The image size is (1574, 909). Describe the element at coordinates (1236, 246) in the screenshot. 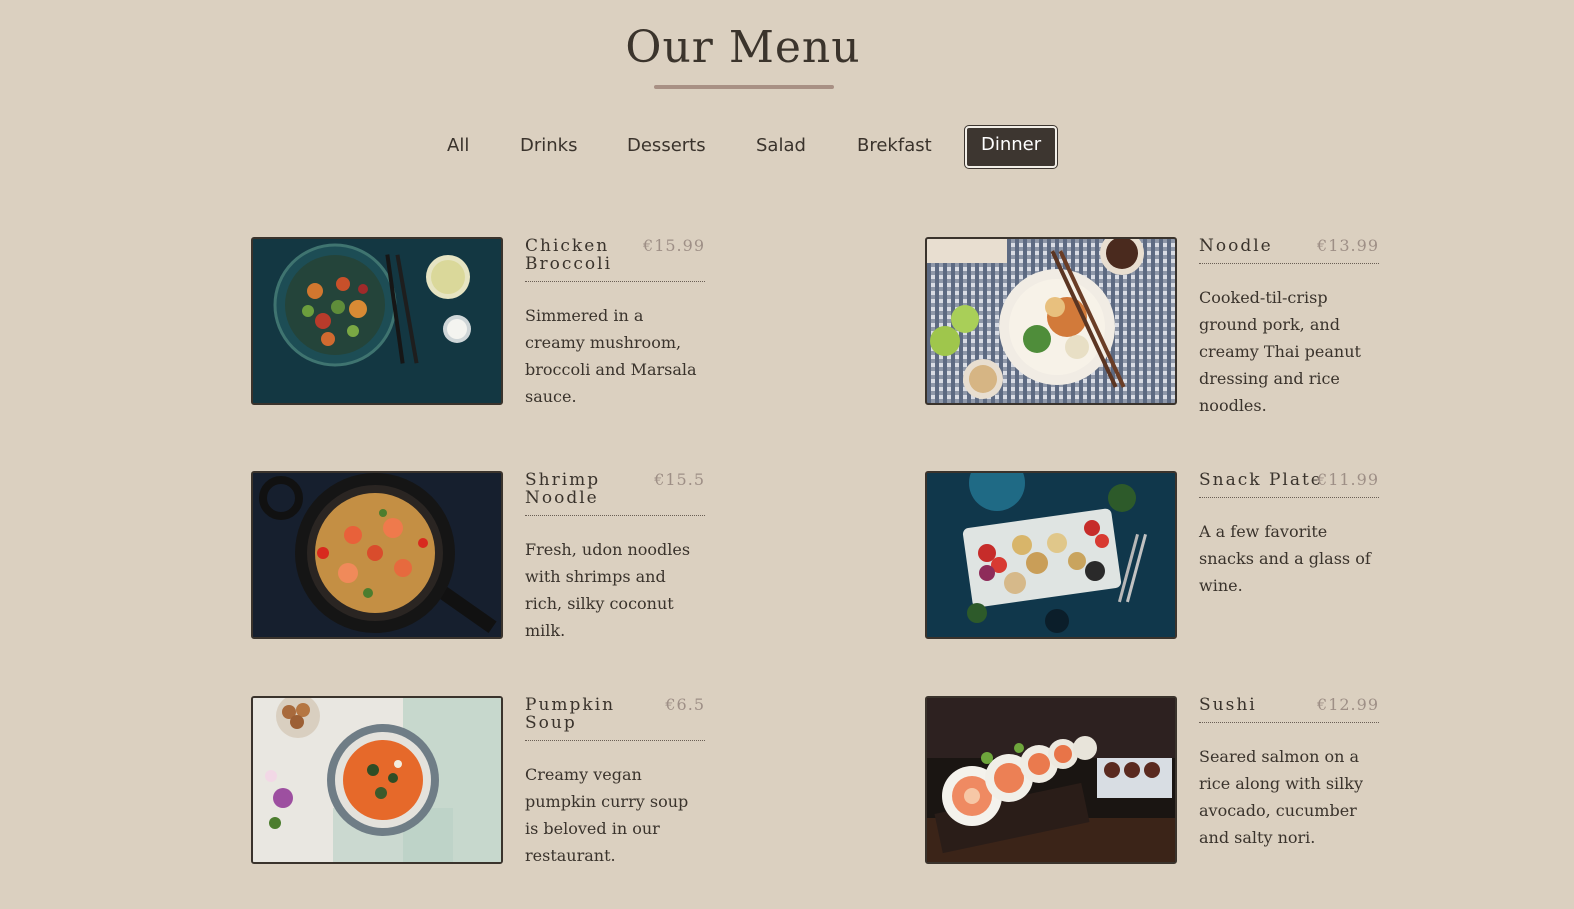

I see `item-name: Noodle` at that location.